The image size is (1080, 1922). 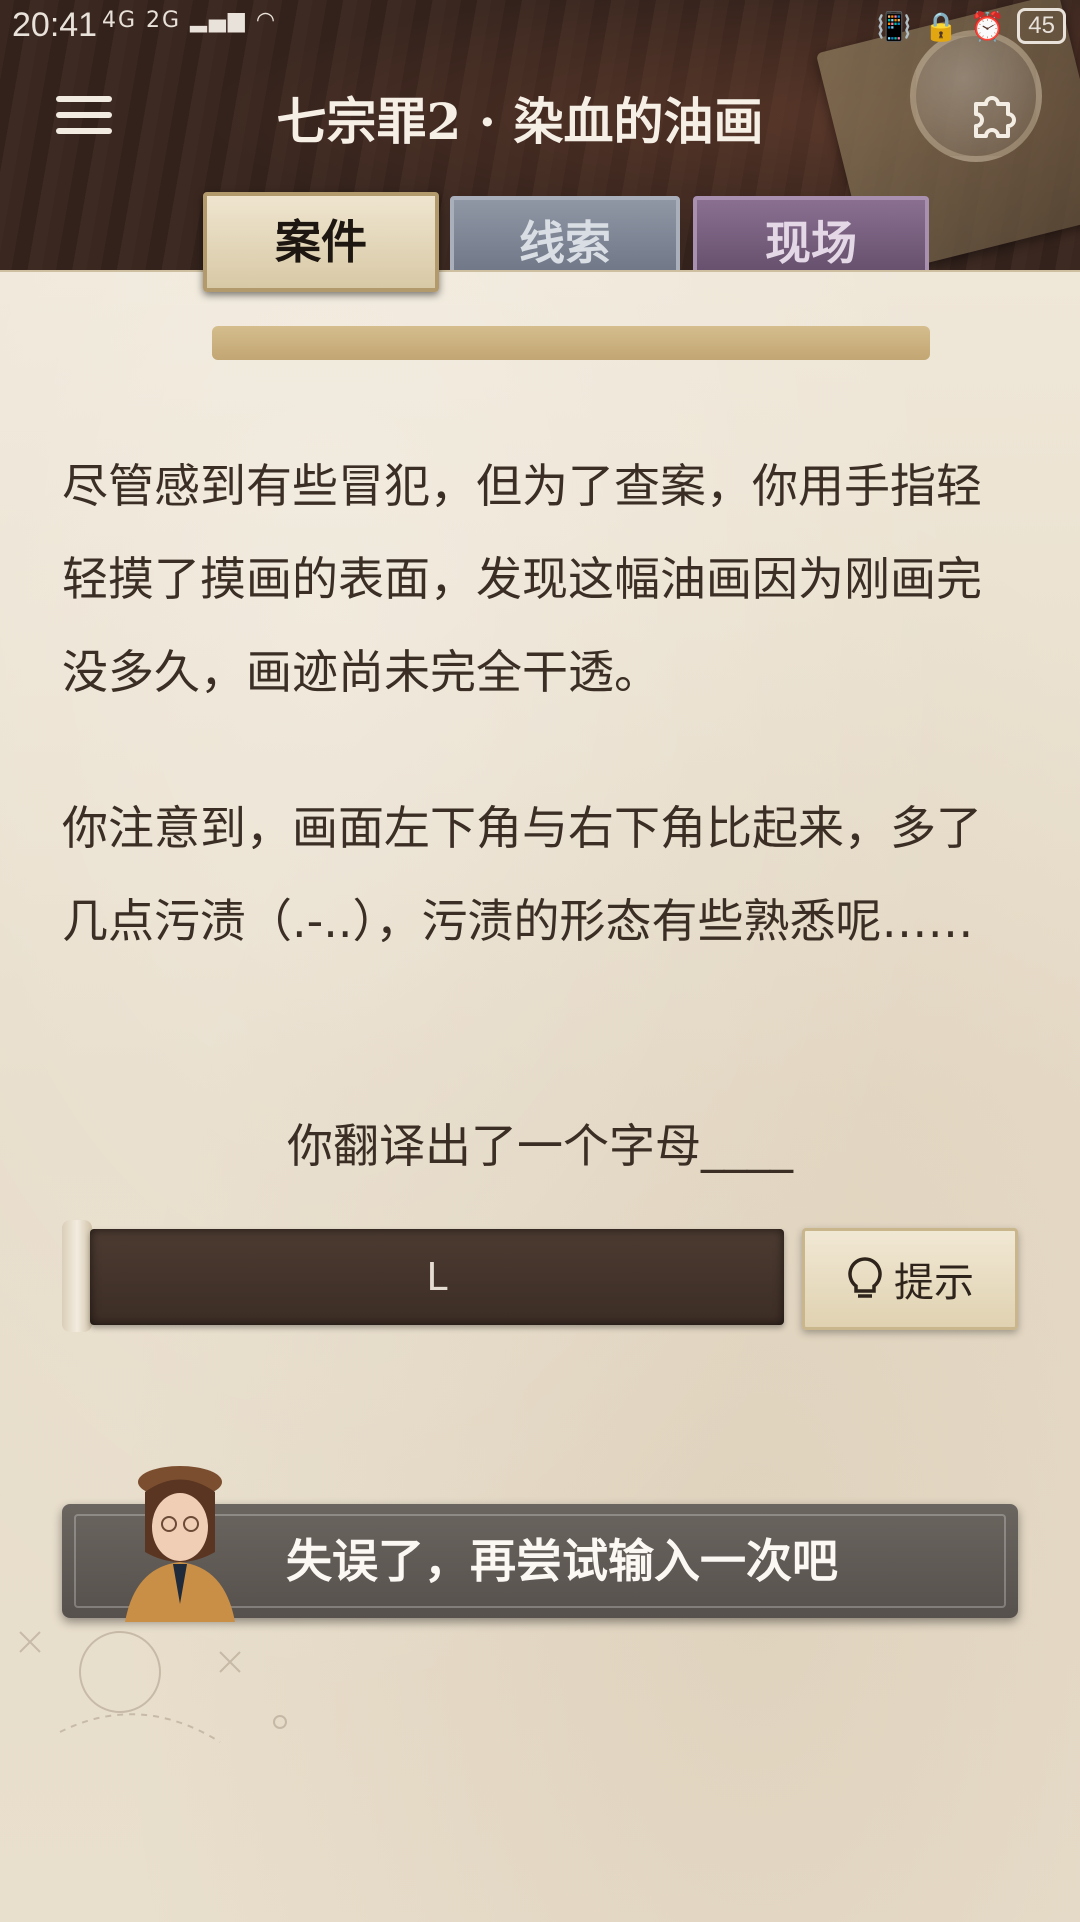 I want to click on tab-case: 案件, so click(x=321, y=242).